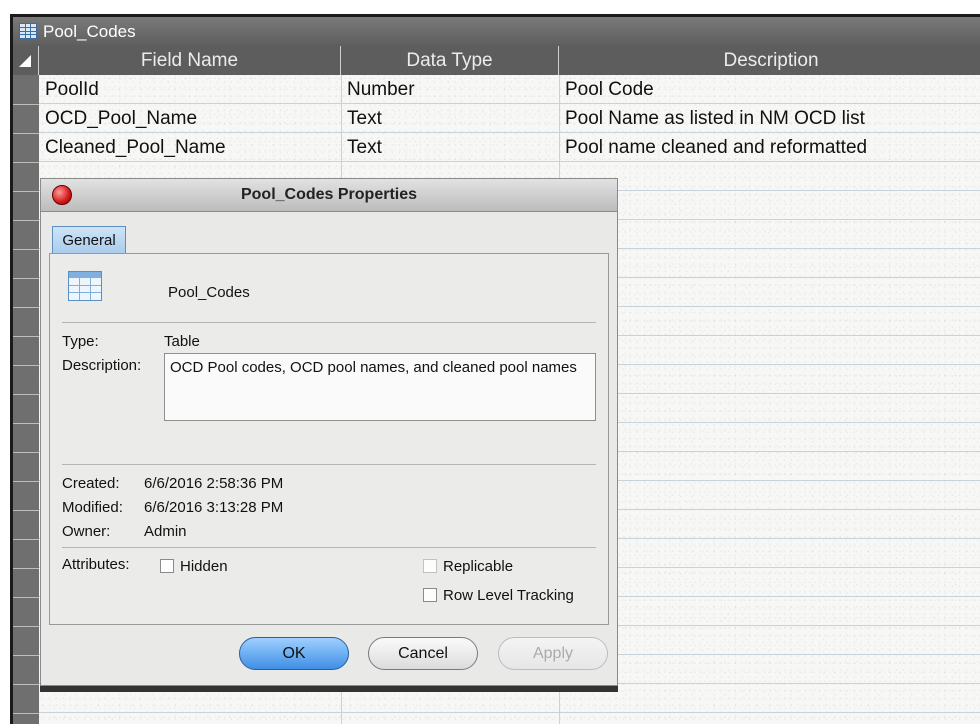 This screenshot has width=980, height=724. What do you see at coordinates (182, 341) in the screenshot?
I see `type-value: Table` at bounding box center [182, 341].